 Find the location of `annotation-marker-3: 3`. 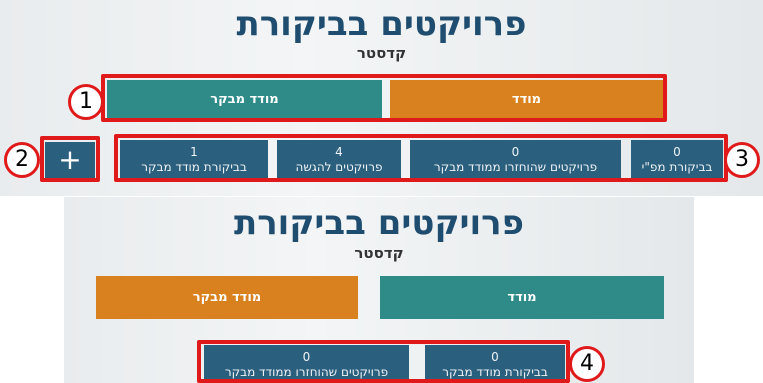

annotation-marker-3: 3 is located at coordinates (742, 160).